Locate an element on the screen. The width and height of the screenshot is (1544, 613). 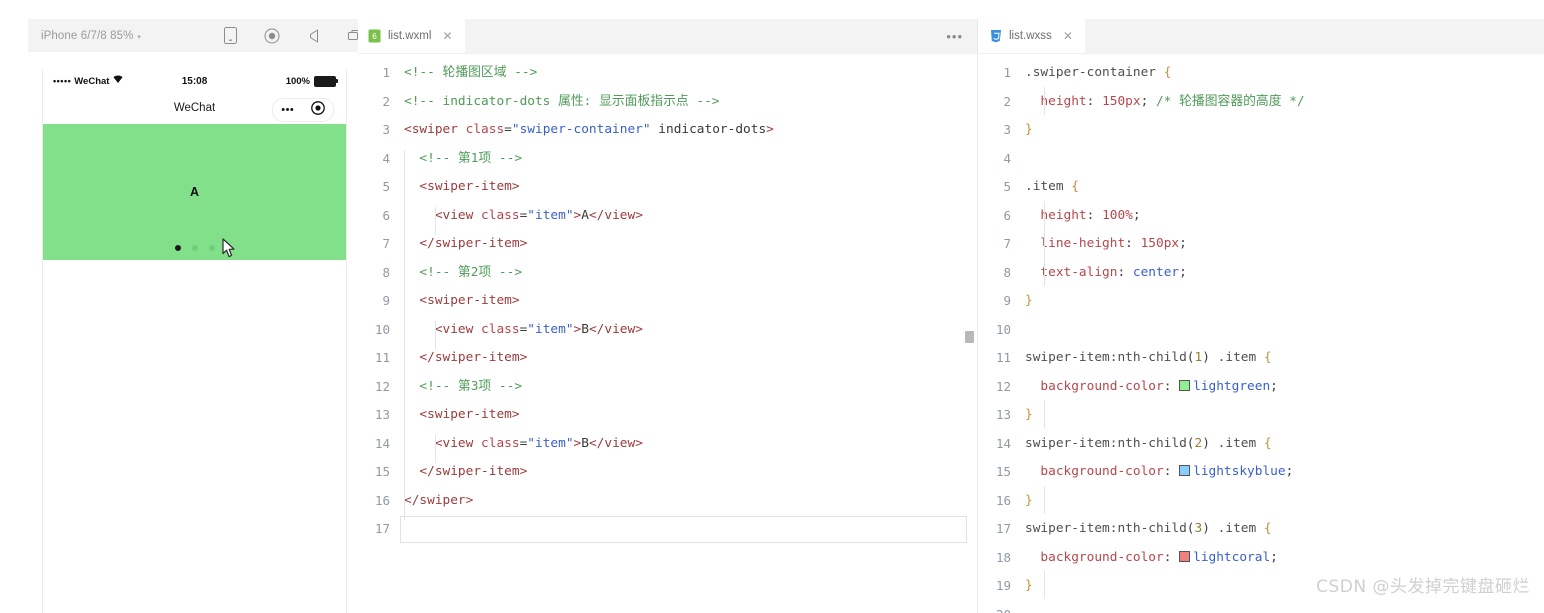
code-line: 9} is located at coordinates (1261, 301).